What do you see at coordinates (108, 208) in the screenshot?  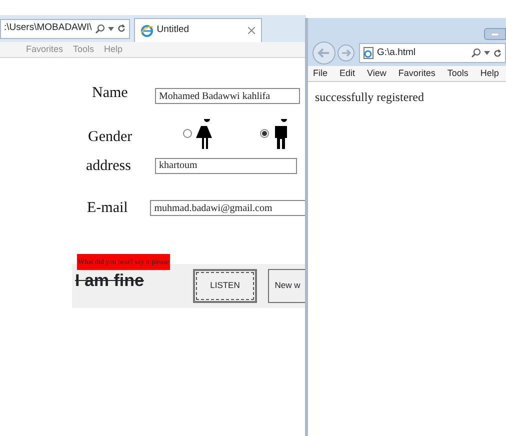 I see `field-label: E-mail` at bounding box center [108, 208].